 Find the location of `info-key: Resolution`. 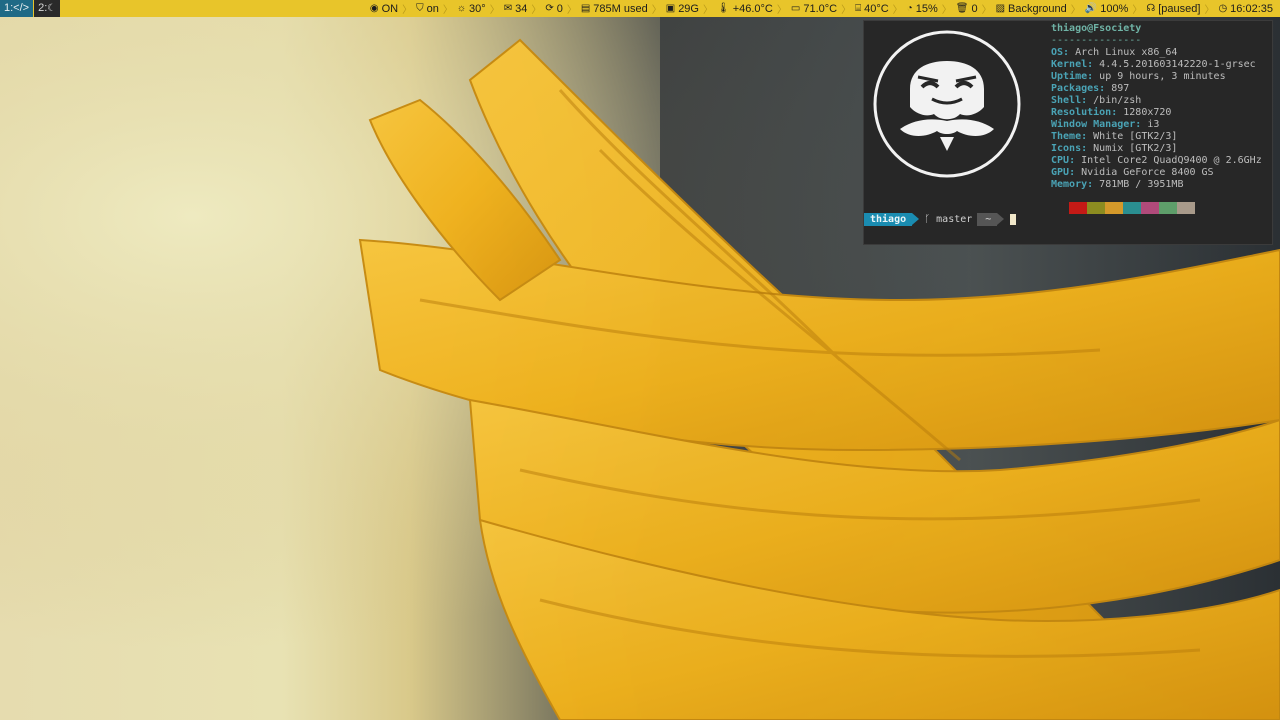

info-key: Resolution is located at coordinates (1081, 112).